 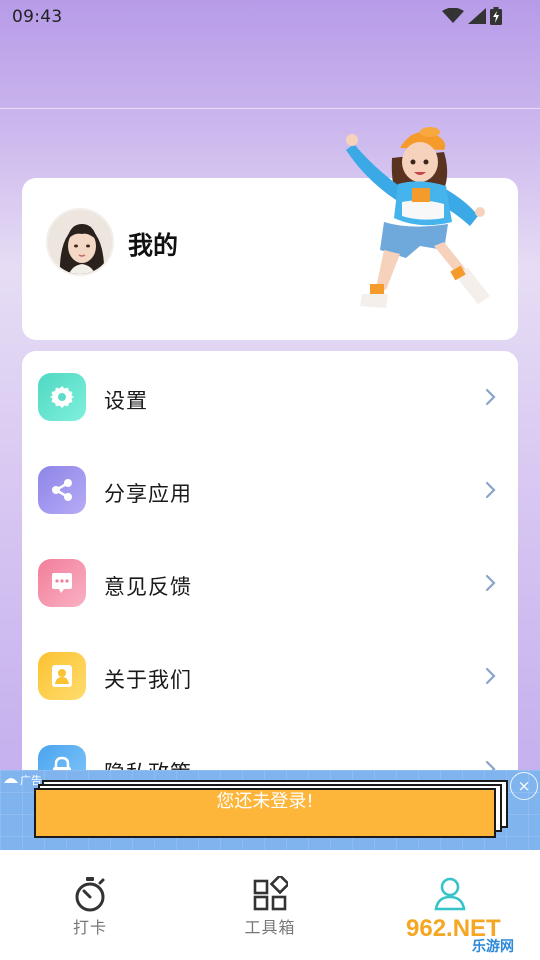 What do you see at coordinates (62, 583) in the screenshot?
I see `feedback-icon` at bounding box center [62, 583].